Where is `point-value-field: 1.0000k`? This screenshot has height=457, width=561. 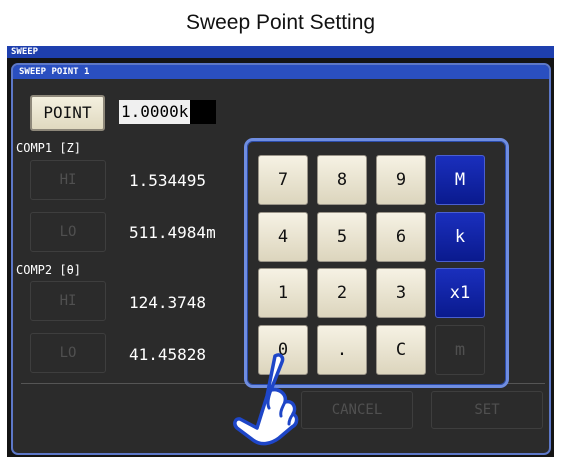
point-value-field: 1.0000k is located at coordinates (171, 112).